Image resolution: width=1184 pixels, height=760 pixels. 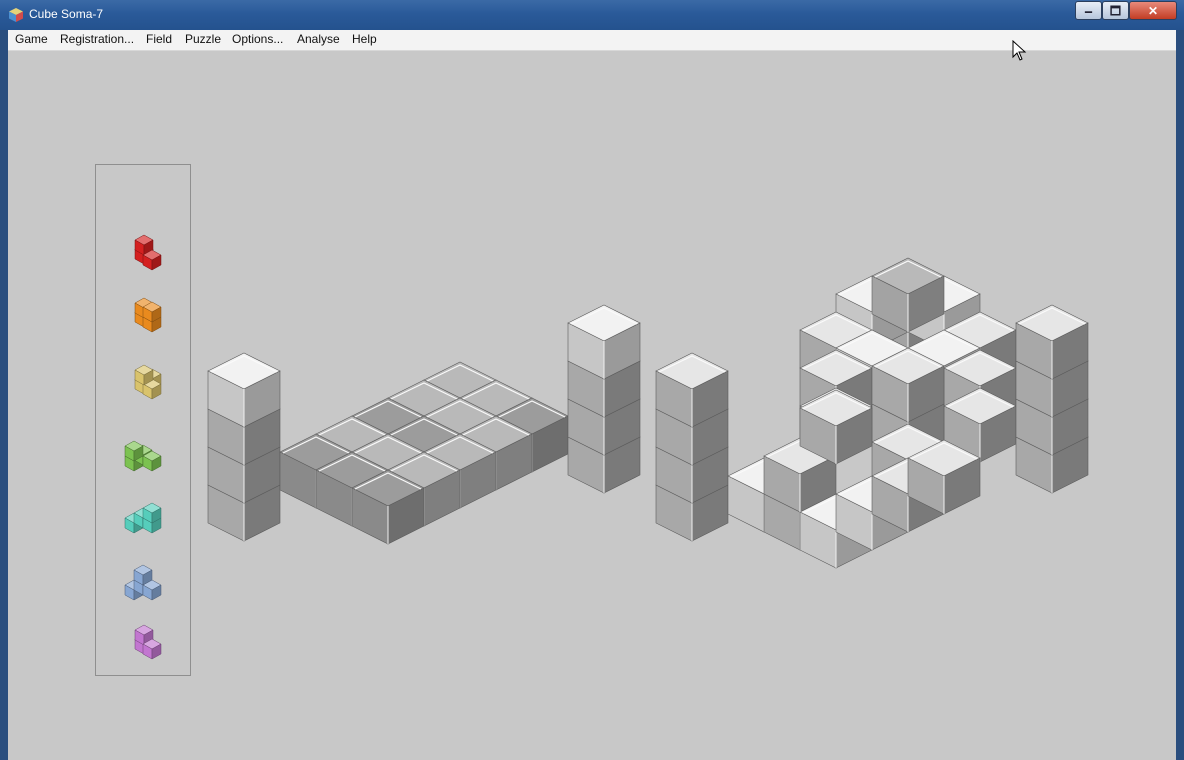 What do you see at coordinates (143, 518) in the screenshot?
I see `piece-icon-teal` at bounding box center [143, 518].